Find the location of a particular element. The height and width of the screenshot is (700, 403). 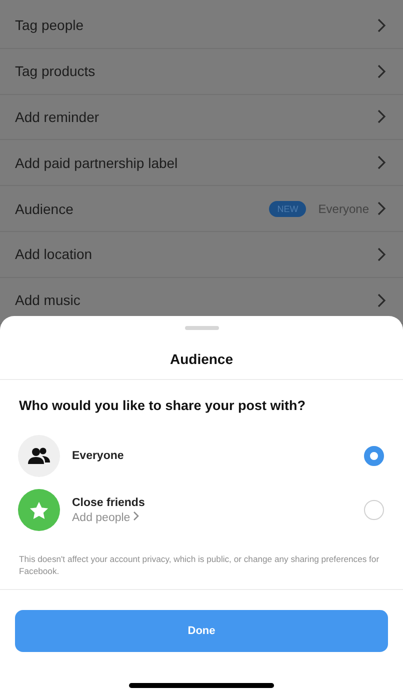

done-button: Done is located at coordinates (201, 631).